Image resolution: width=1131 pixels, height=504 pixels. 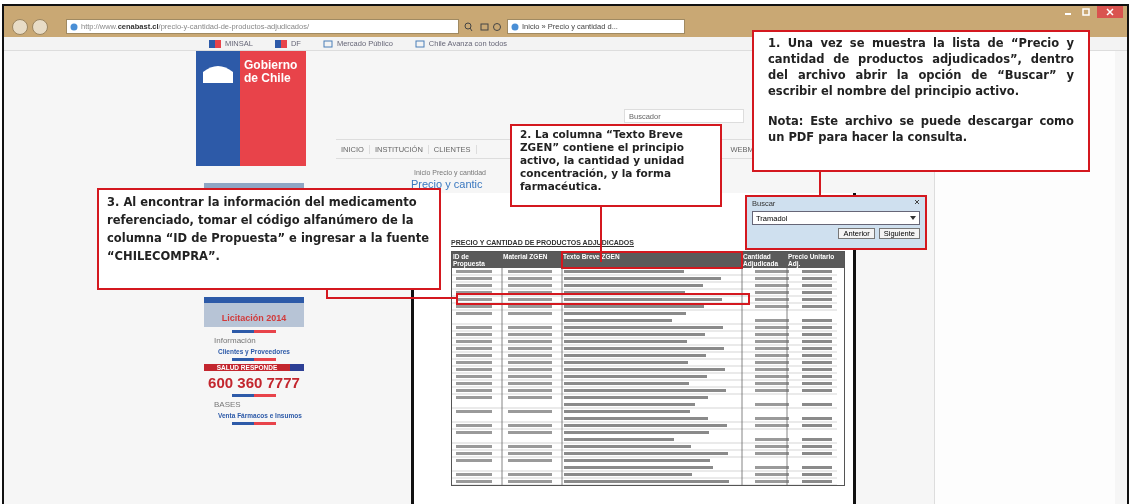 I want to click on callout-text: 1. Una vez se muestra la lista de “Precio y cantidad de productos adjudicados”, dentro del archivo abrir la opción de “Buscar” y escribir el nombre del principio activo., so click(x=921, y=67).